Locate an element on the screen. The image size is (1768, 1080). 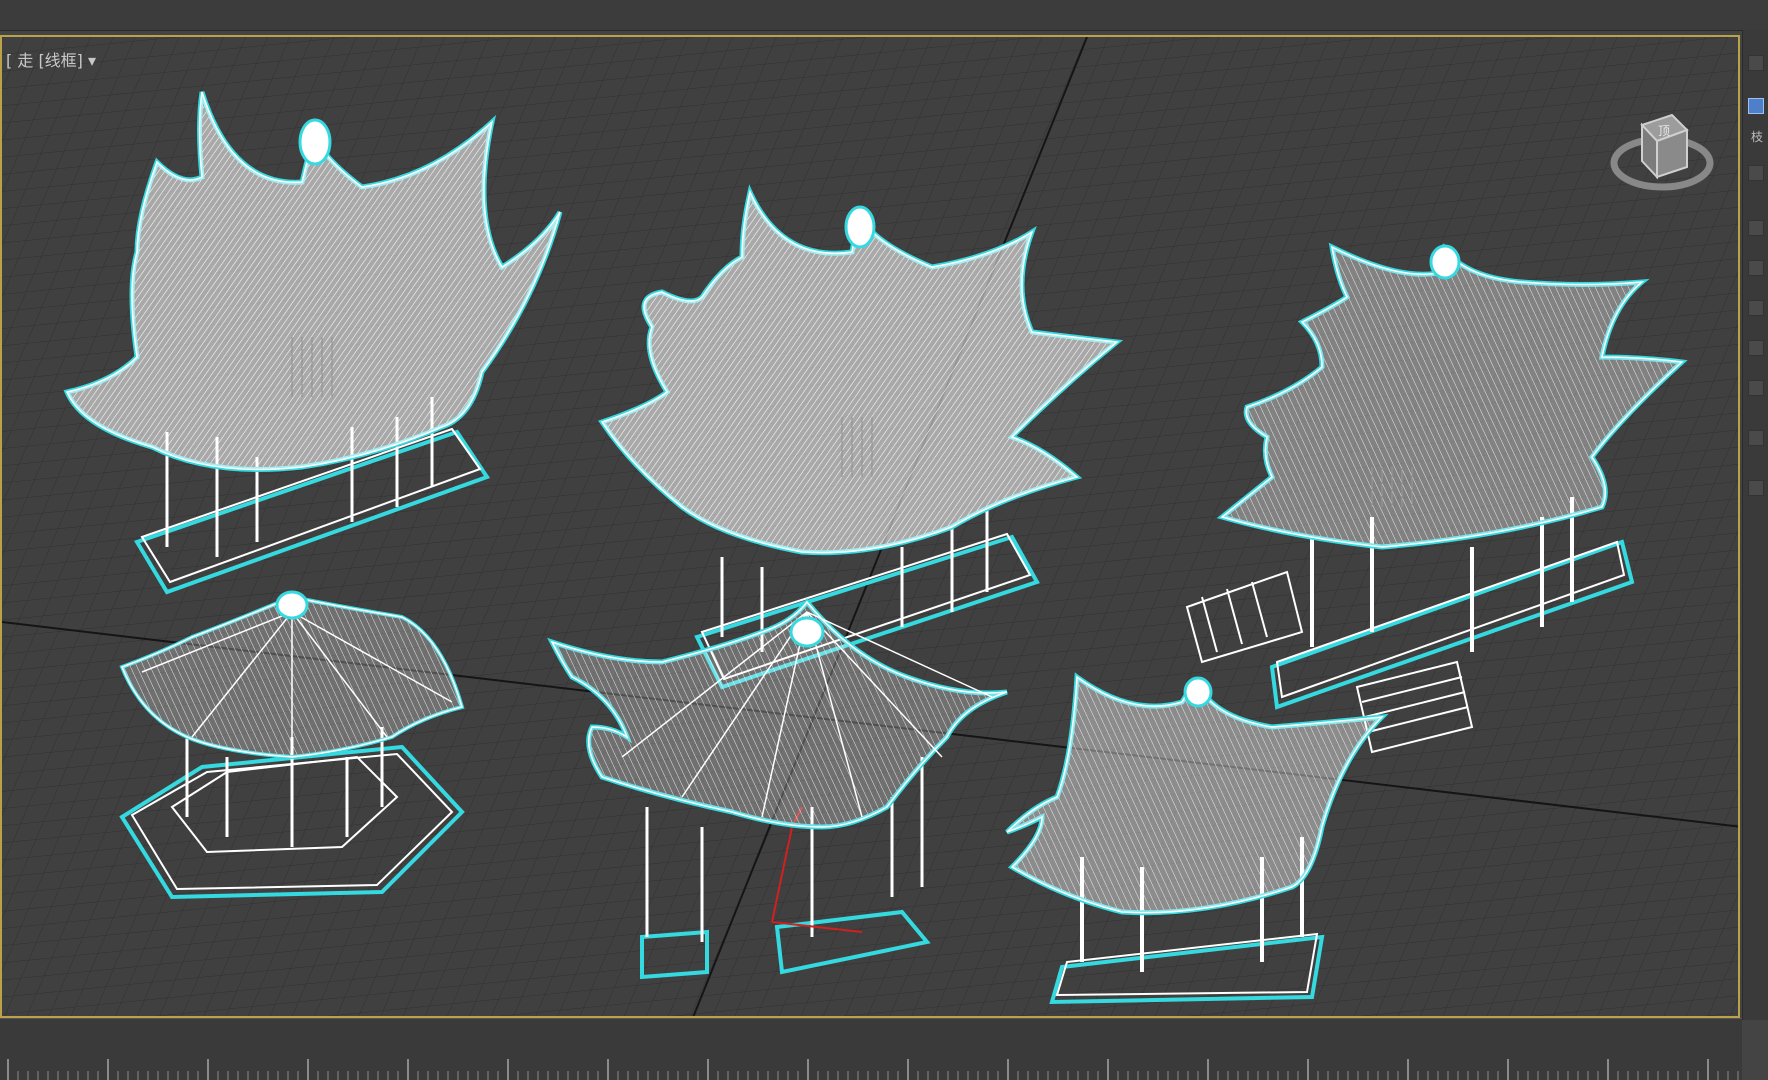
panel-tab-active is located at coordinates (1756, 106).